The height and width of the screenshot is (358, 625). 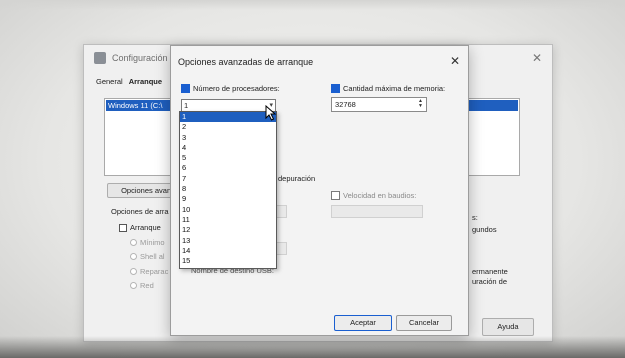 What do you see at coordinates (228, 241) in the screenshot?
I see `dropdown-option: 13` at bounding box center [228, 241].